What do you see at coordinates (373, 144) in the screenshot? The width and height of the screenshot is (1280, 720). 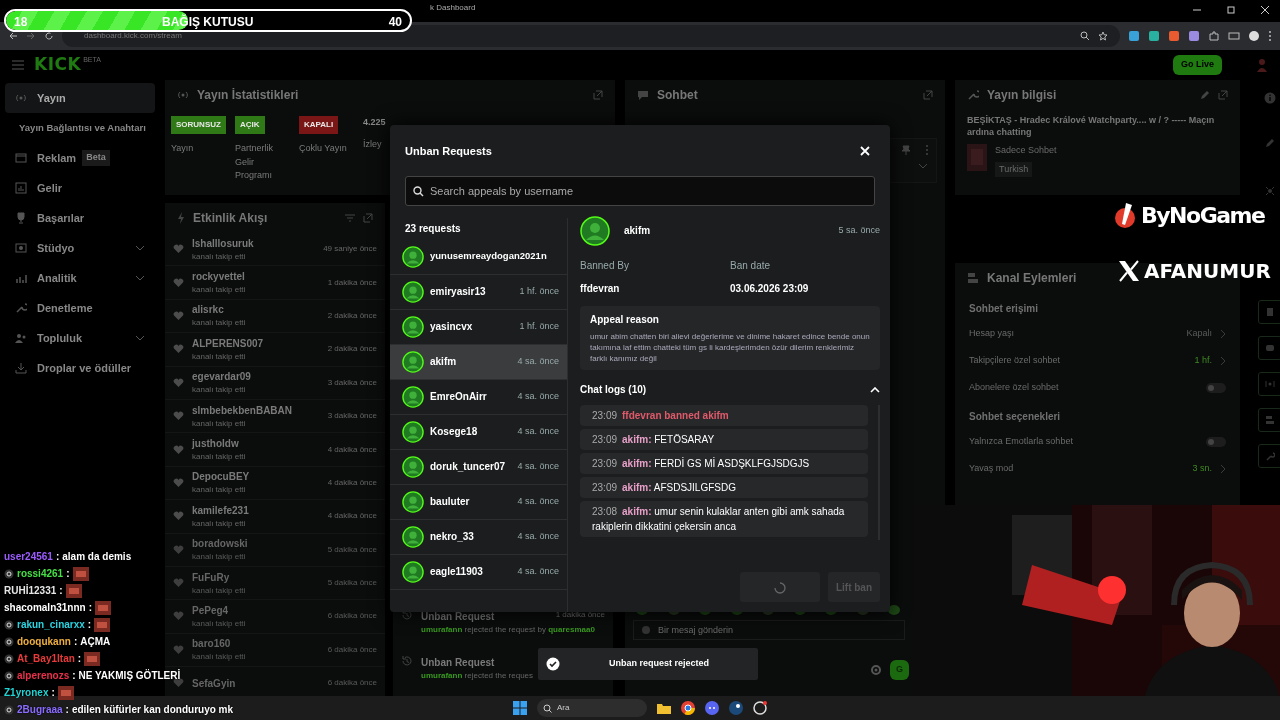 I see `viewer-label: İzley` at bounding box center [373, 144].